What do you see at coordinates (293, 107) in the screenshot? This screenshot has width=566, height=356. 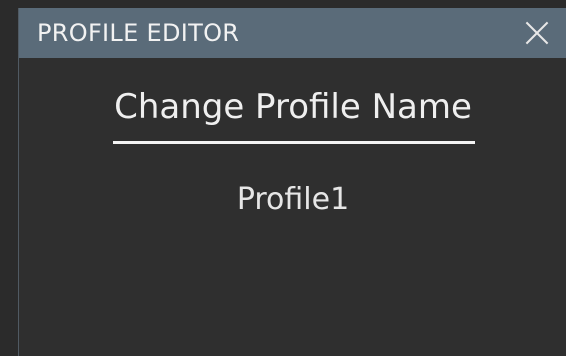 I see `change-profile-name-heading: Change Profile Name` at bounding box center [293, 107].